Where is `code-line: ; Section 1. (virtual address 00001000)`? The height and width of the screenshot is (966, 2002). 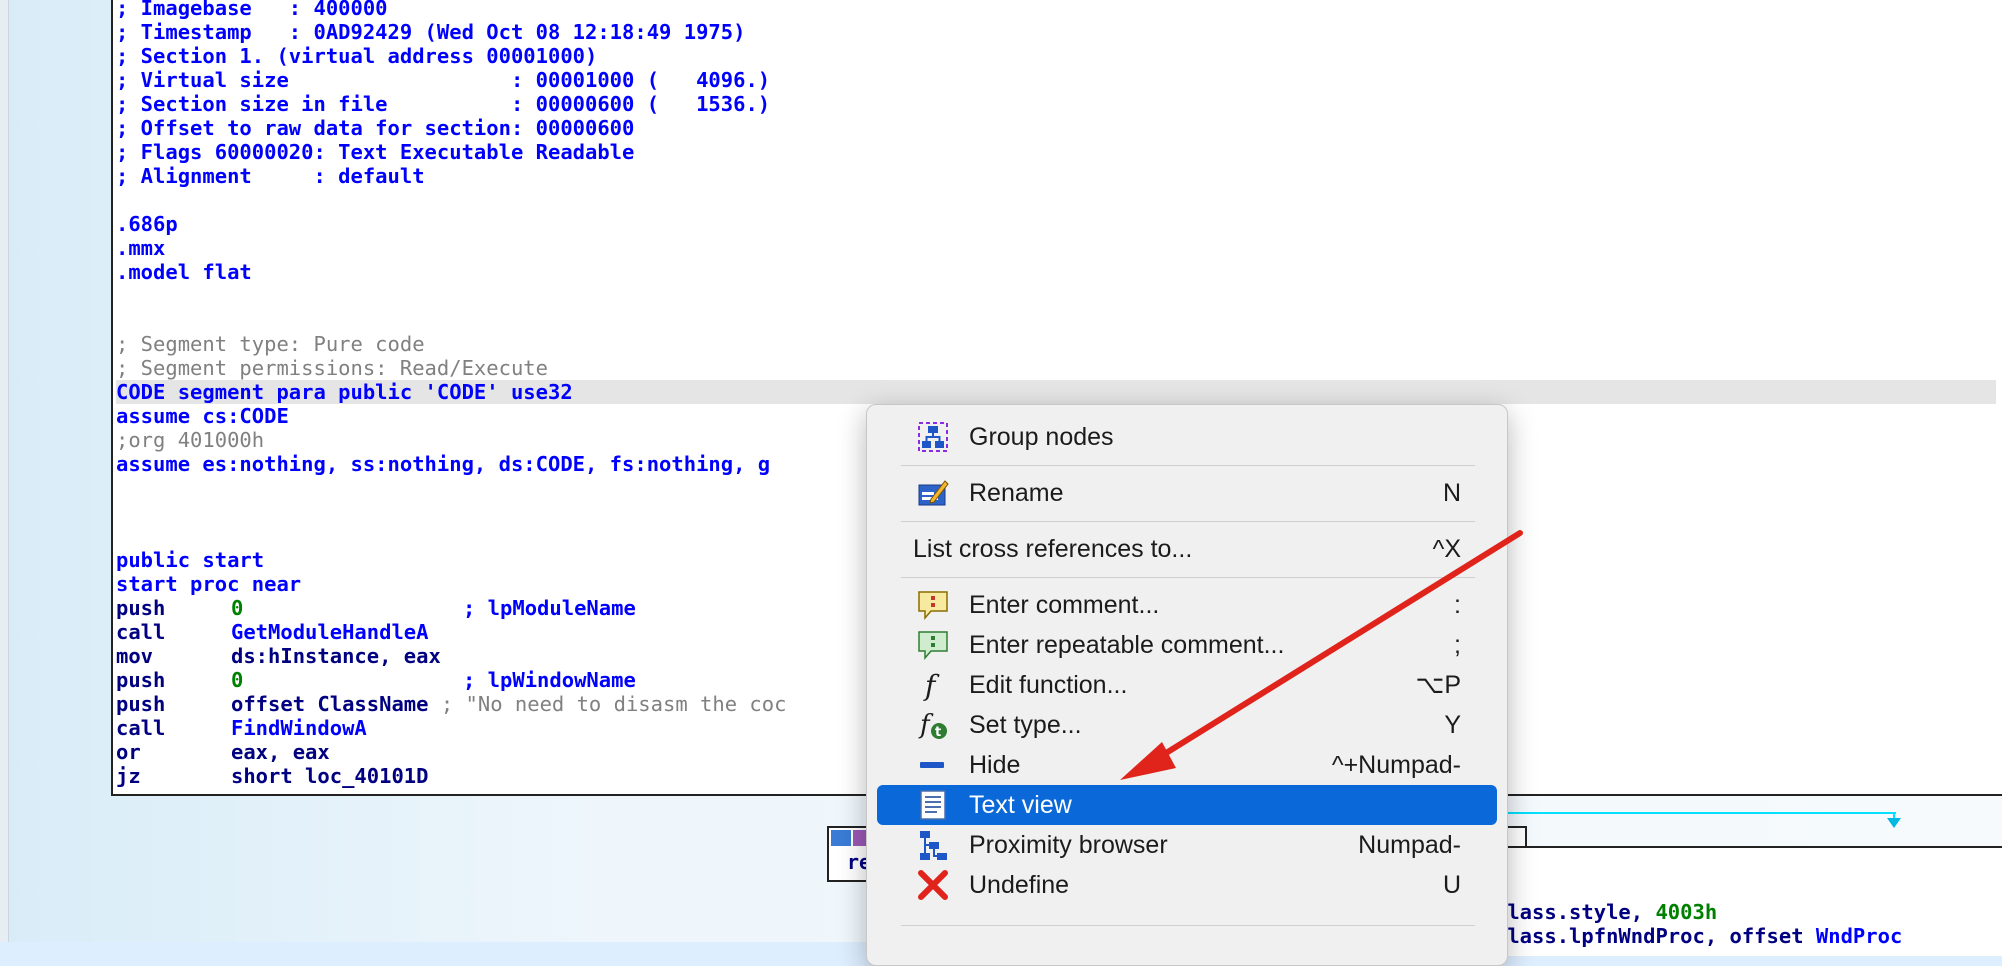
code-line: ; Section 1. (virtual address 00001000) is located at coordinates (357, 56).